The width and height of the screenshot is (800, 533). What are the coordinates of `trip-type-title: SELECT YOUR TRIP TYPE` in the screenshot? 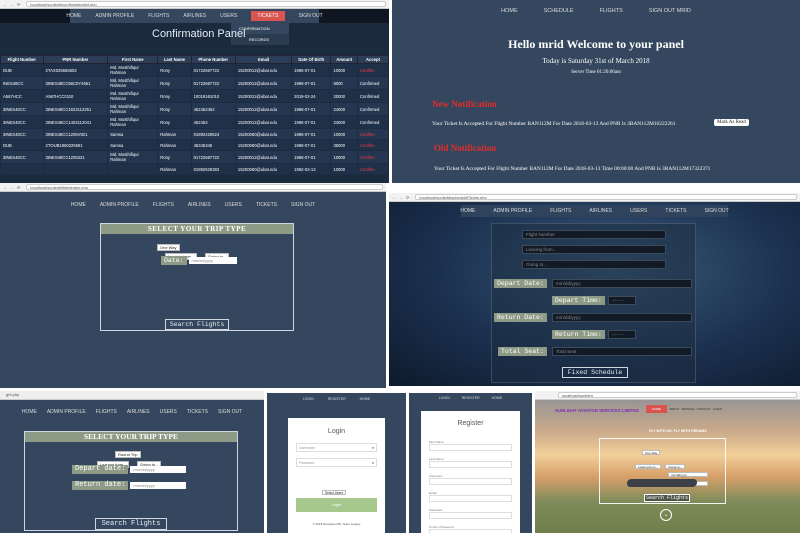 It's located at (131, 437).